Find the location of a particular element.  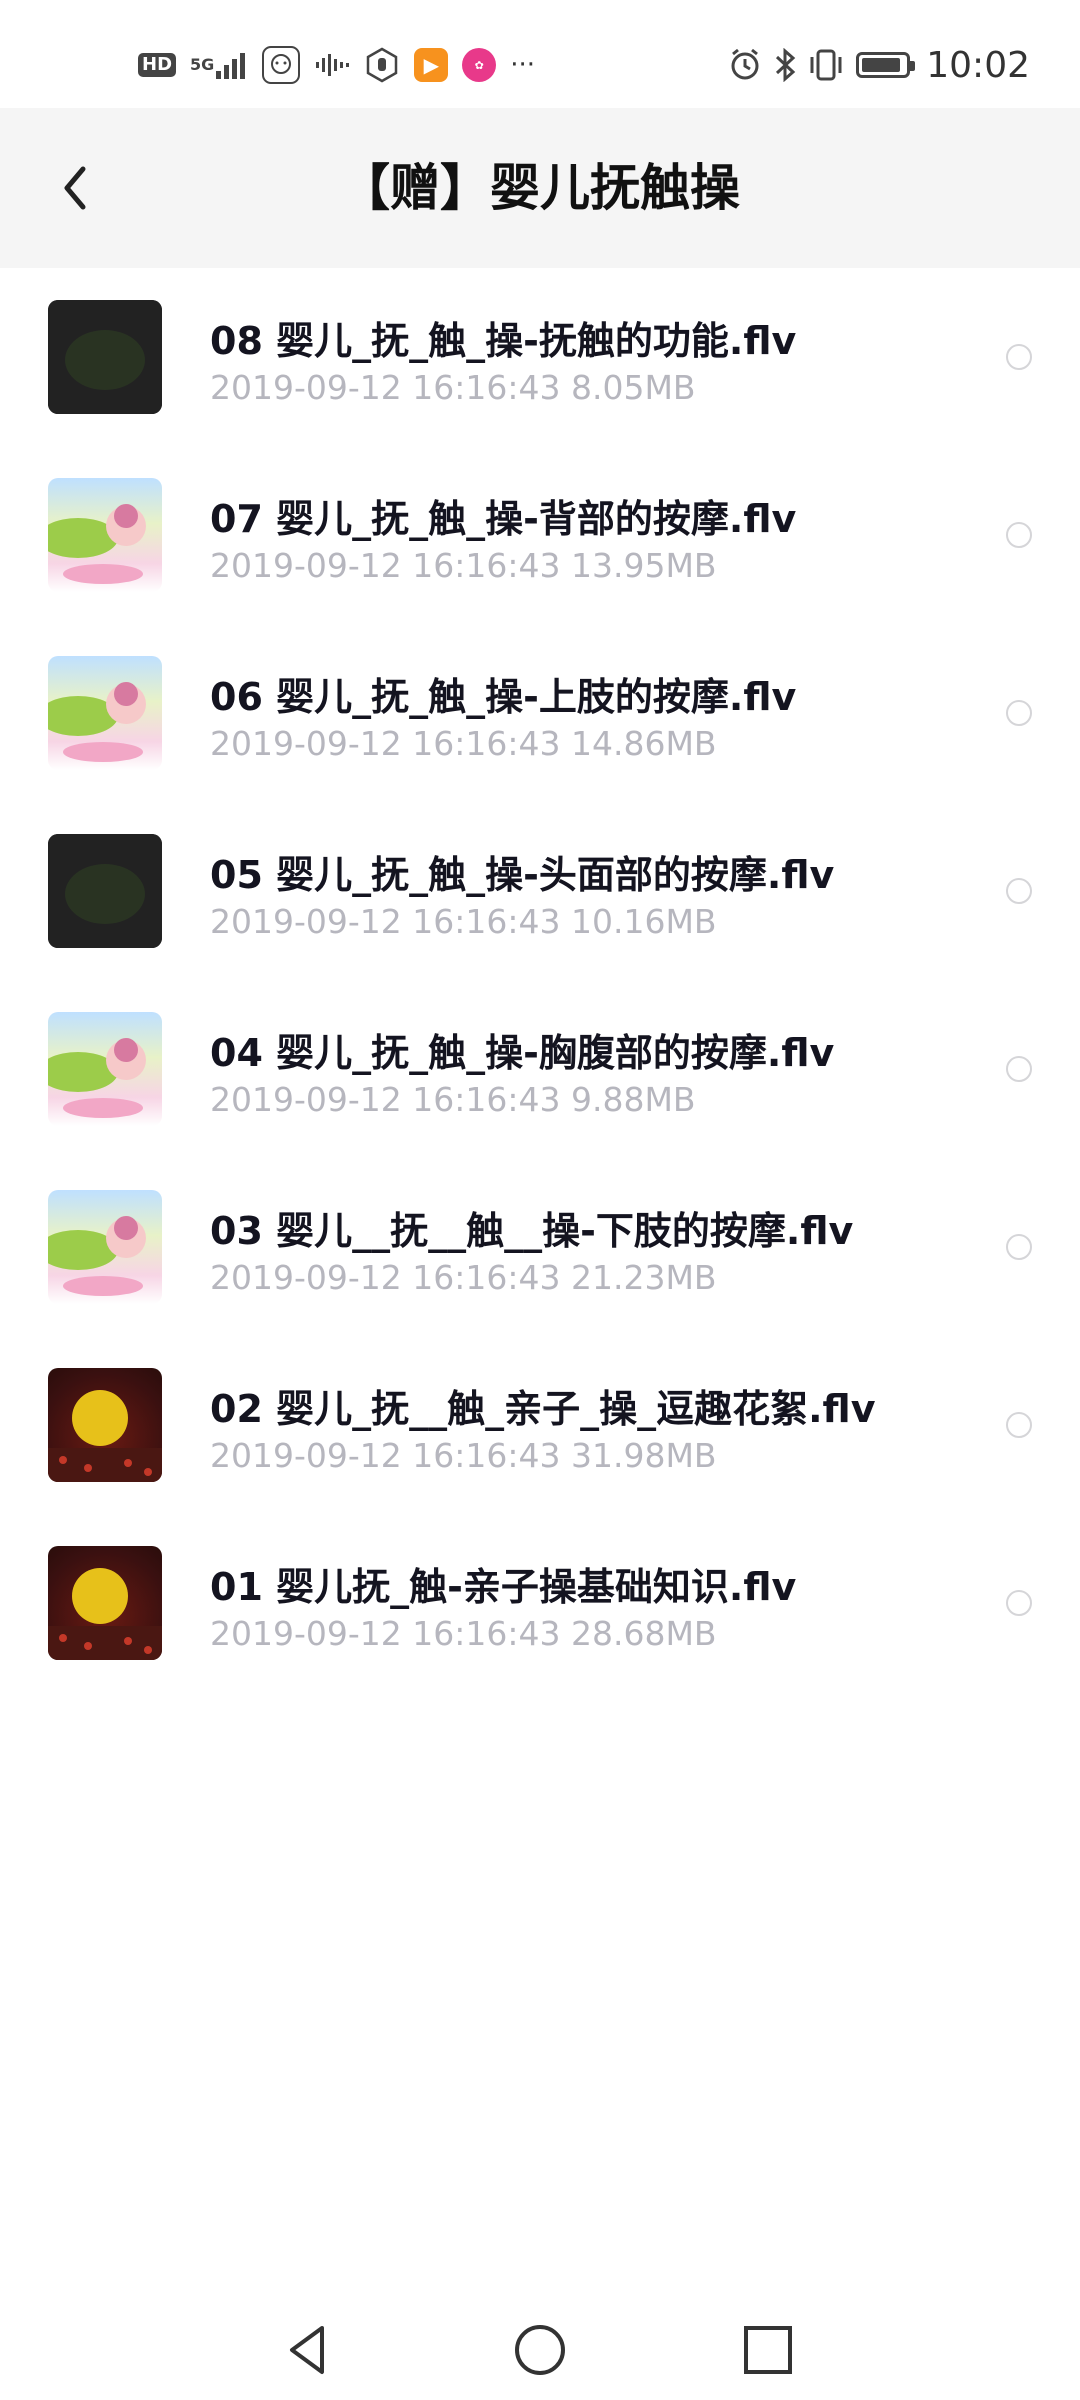

file-meta: 2019-09-12 16:16:43 28.68MB is located at coordinates (463, 1633).